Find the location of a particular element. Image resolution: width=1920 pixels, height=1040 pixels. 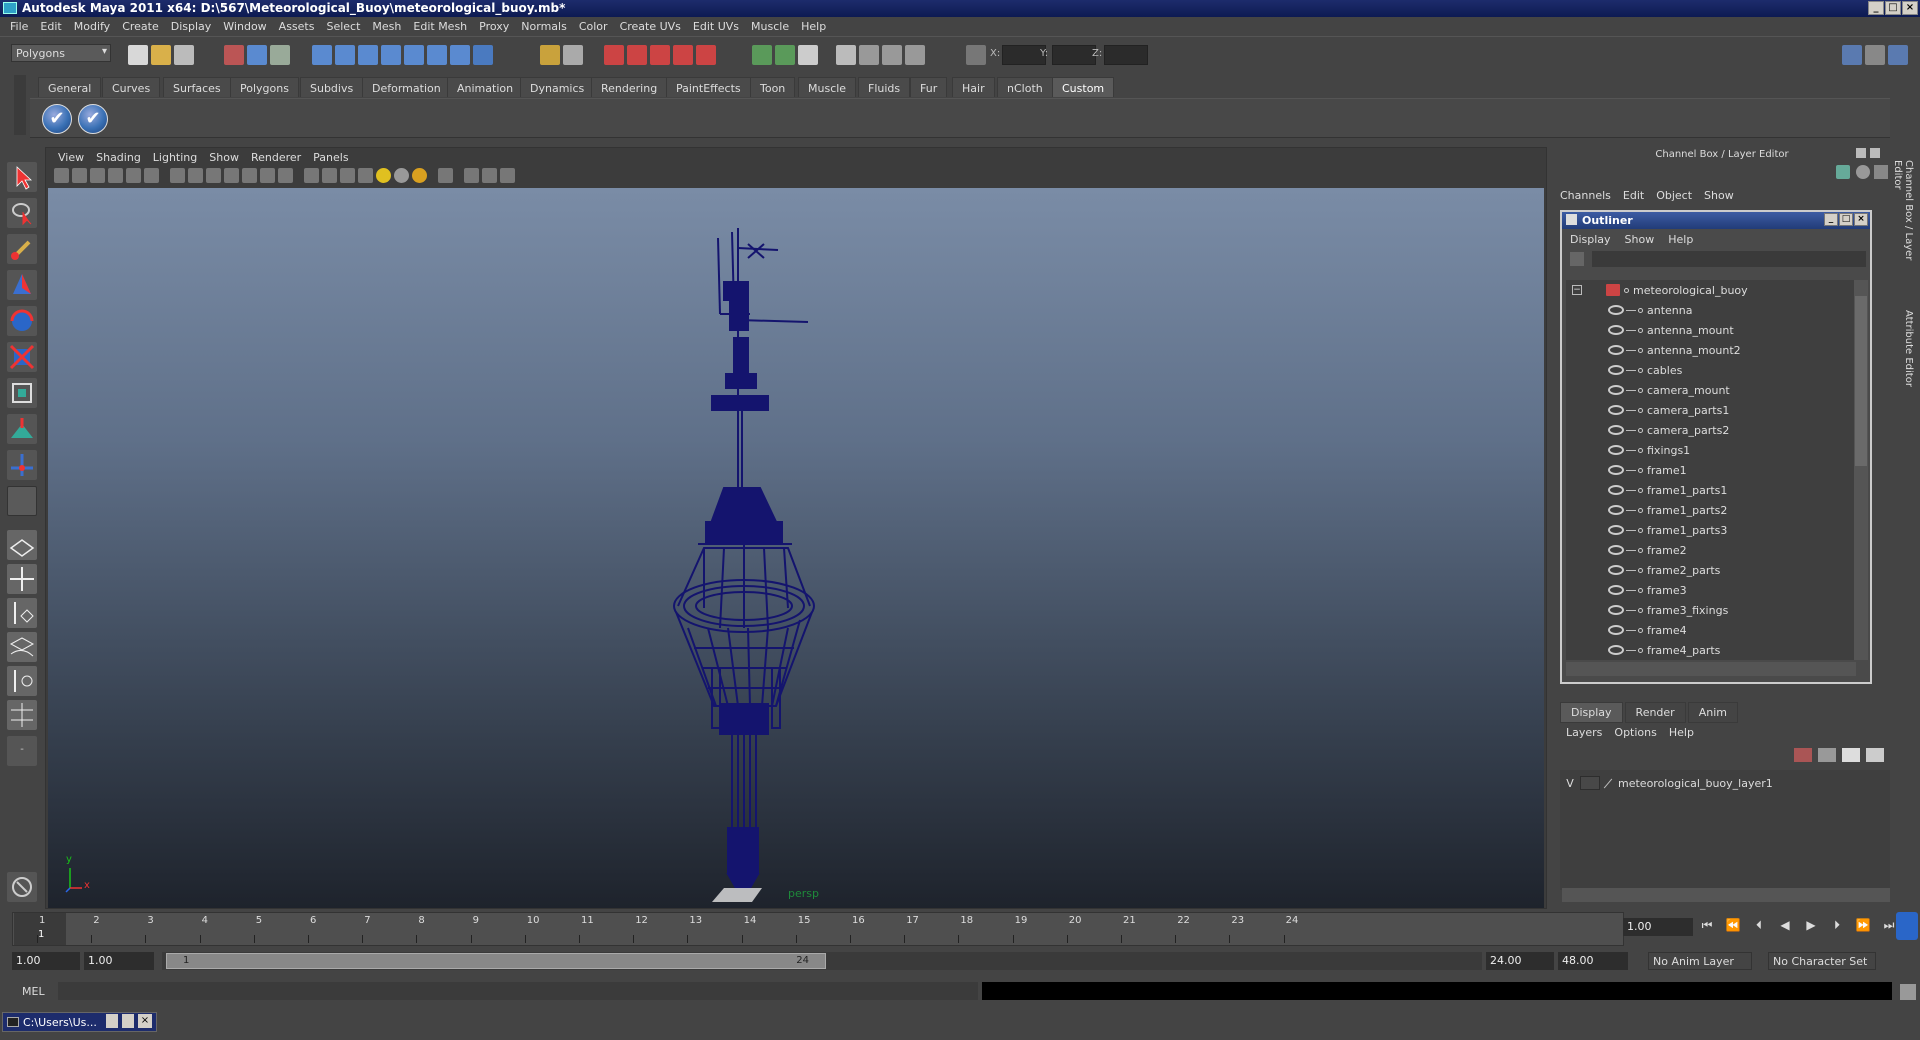

layer-tab-render: Render is located at coordinates (1655, 712).